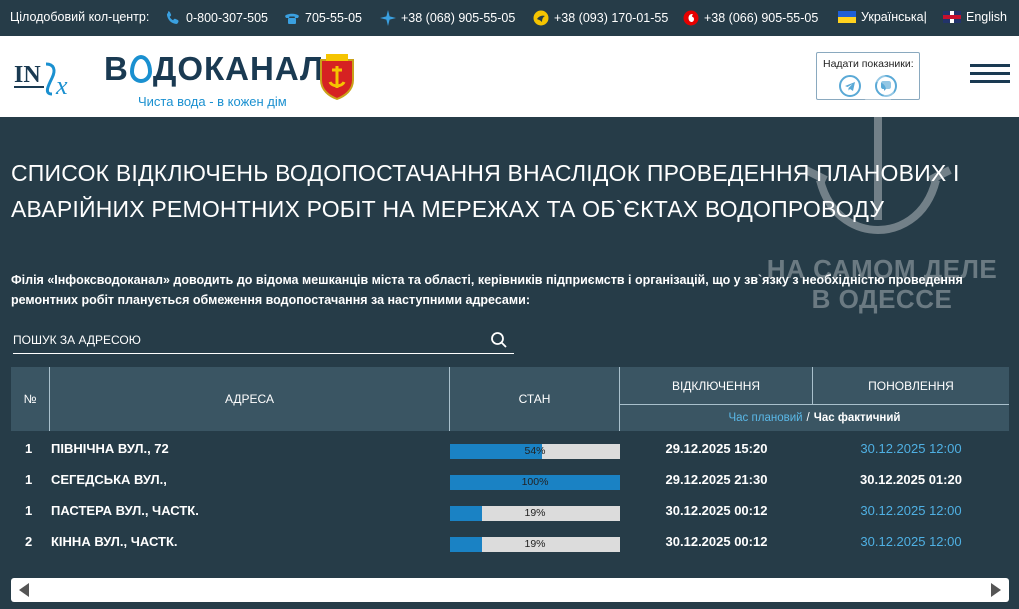 This screenshot has width=1019, height=609. I want to click on ukraine-flag-icon, so click(847, 17).